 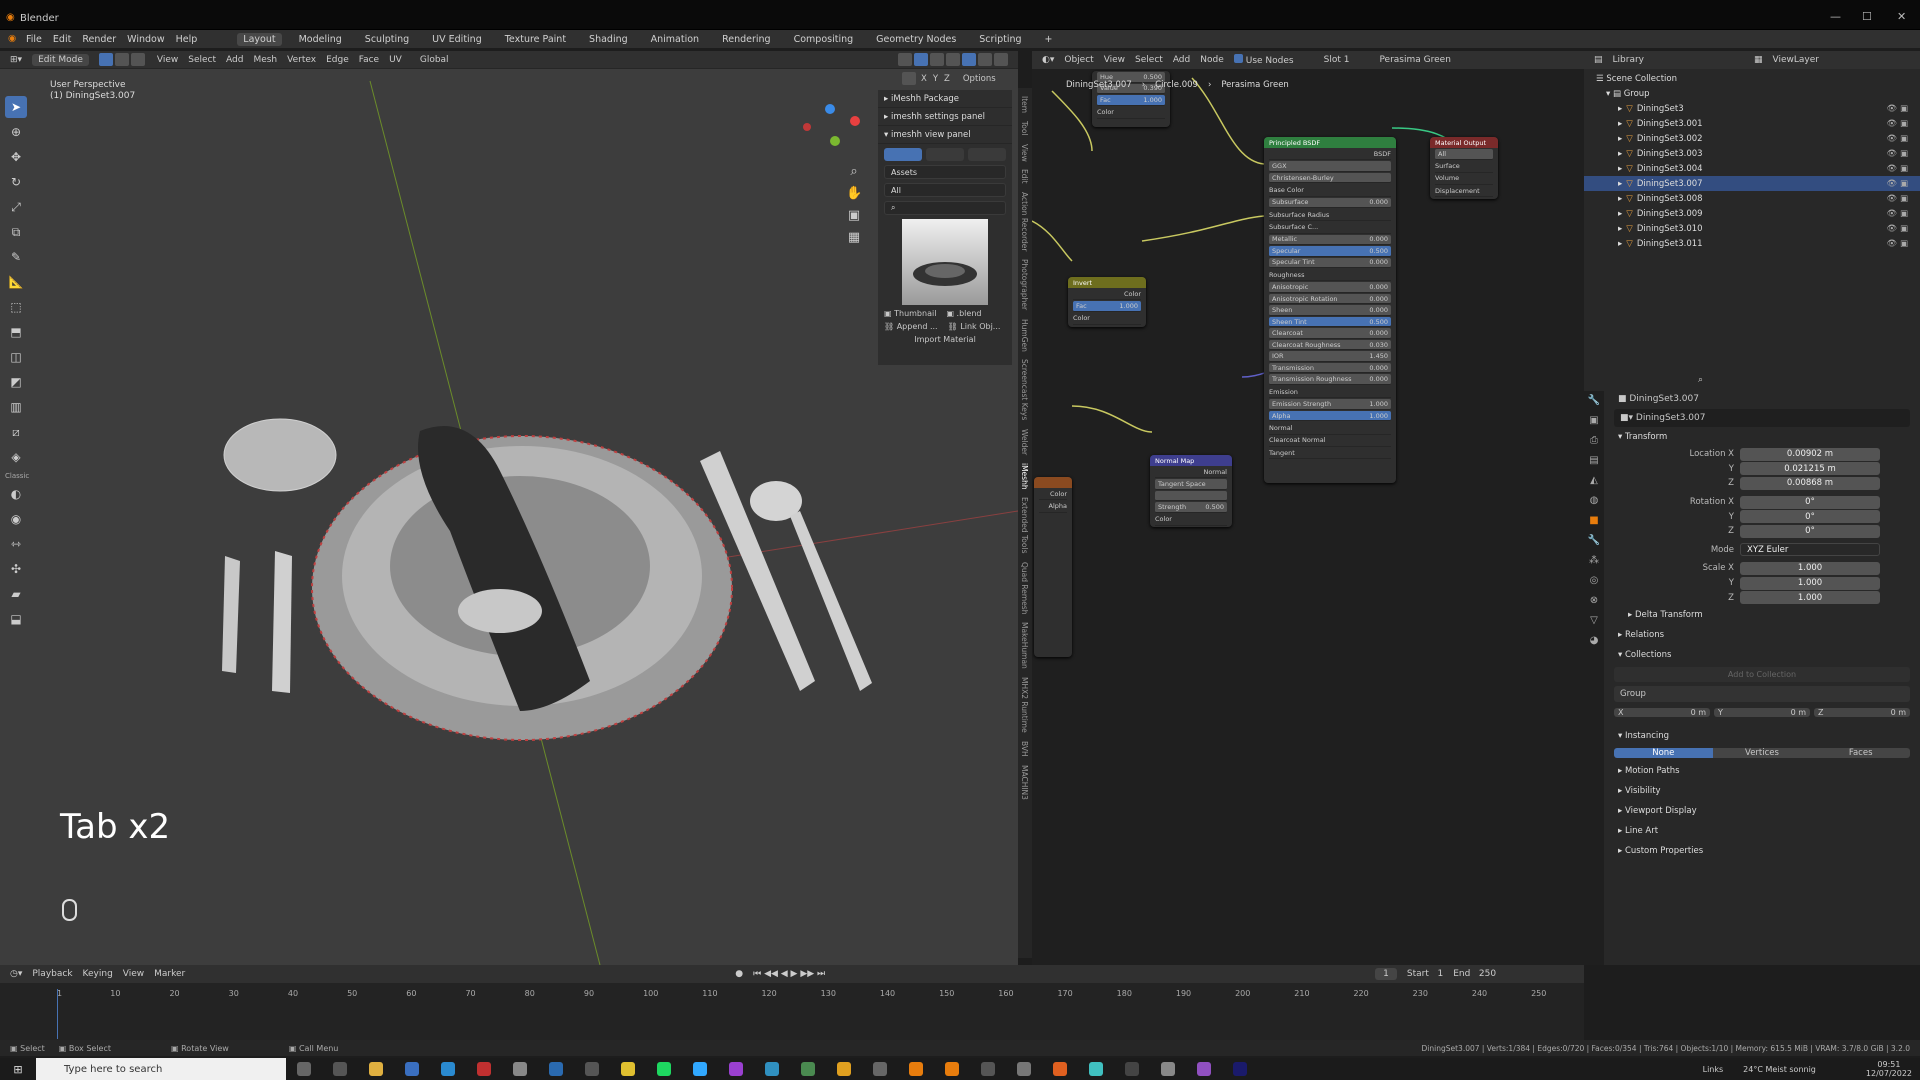 I want to click on bsdf-input-row: Specular 0.500, so click(x=1330, y=251).